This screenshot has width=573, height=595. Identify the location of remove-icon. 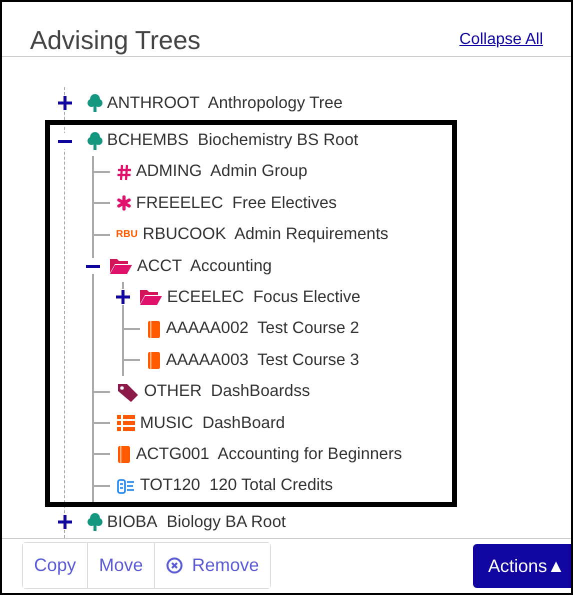
(175, 565).